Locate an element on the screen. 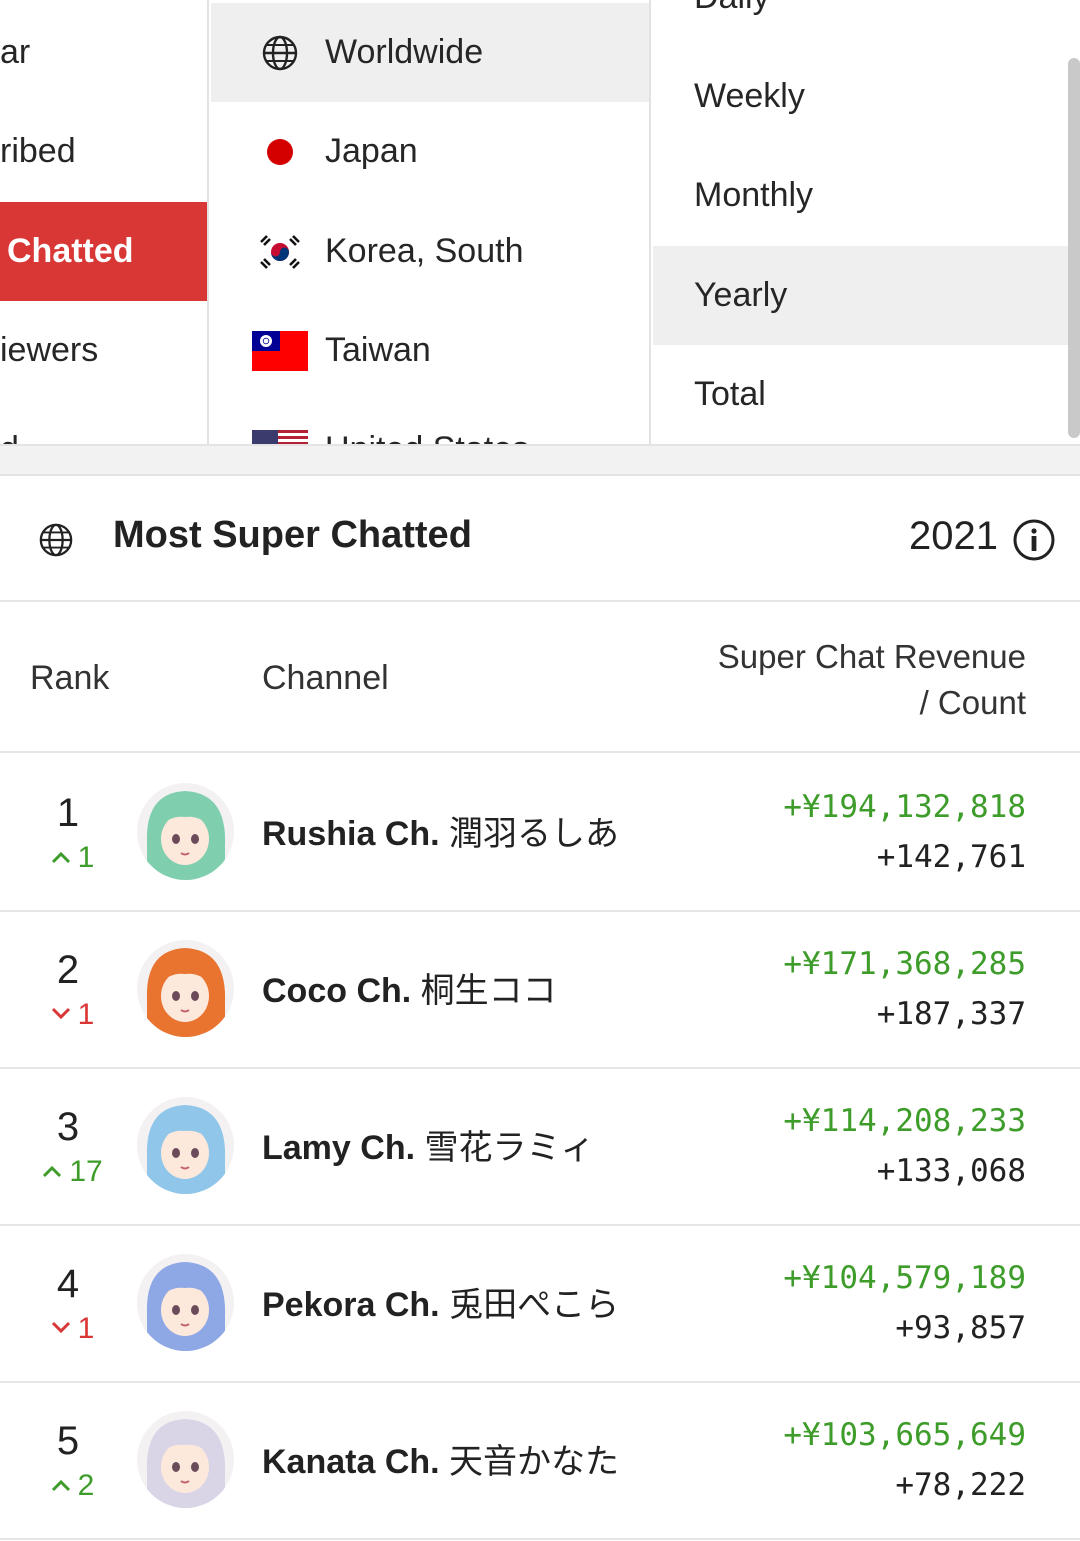  channel-name-jp: 兎田ぺこら is located at coordinates (534, 1305).